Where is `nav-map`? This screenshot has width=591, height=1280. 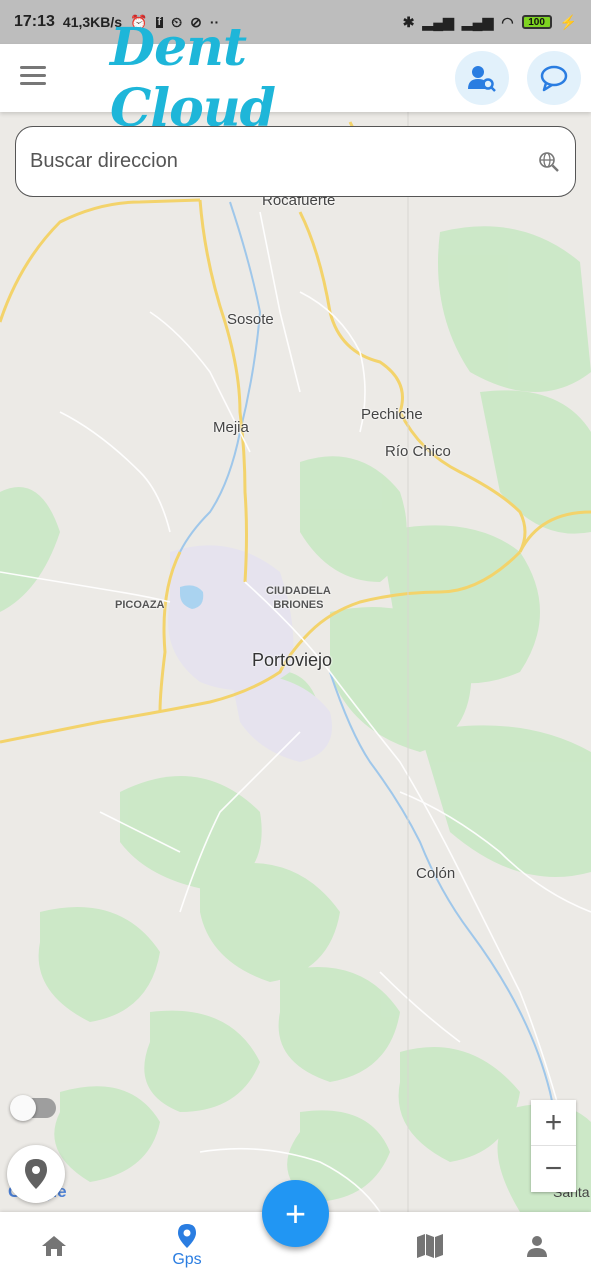 nav-map is located at coordinates (430, 1246).